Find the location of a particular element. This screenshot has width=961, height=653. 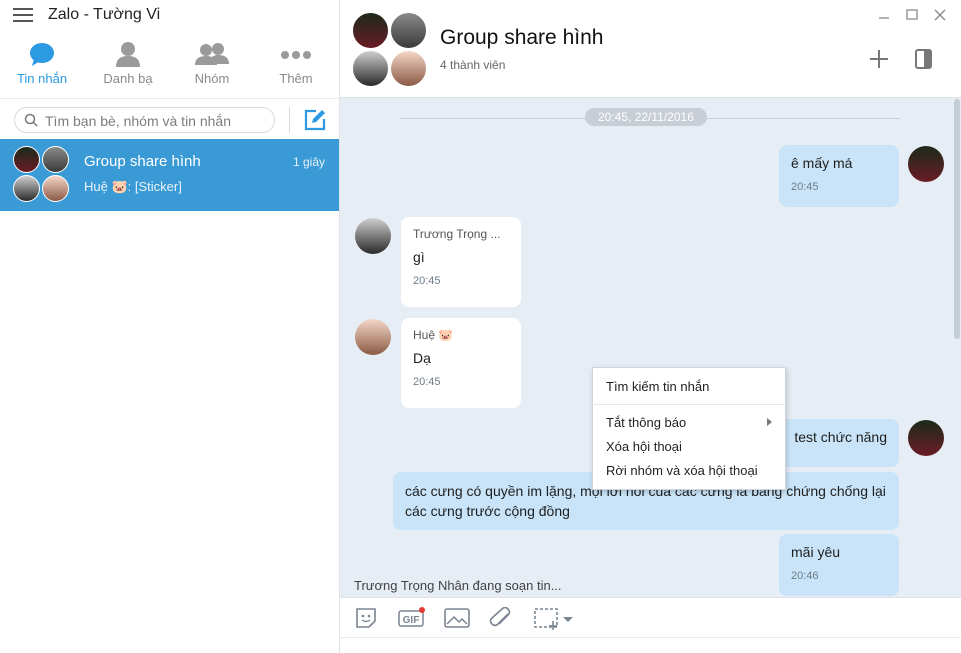

app-title: Zalo - Tường Vi is located at coordinates (104, 14).